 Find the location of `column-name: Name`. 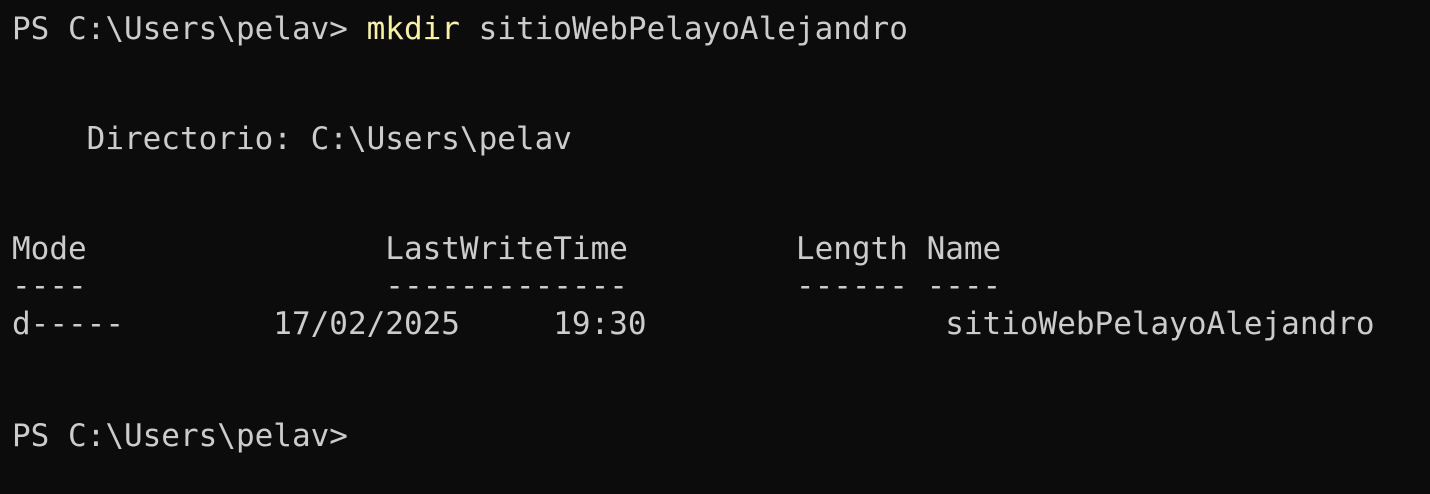

column-name: Name is located at coordinates (964, 249).